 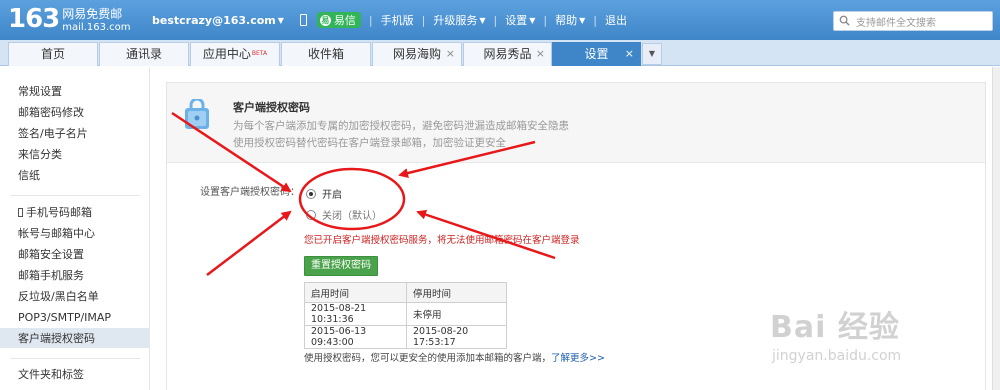 I want to click on sidebar-item-account-center: 帐号与邮箱中心, so click(x=56, y=234).